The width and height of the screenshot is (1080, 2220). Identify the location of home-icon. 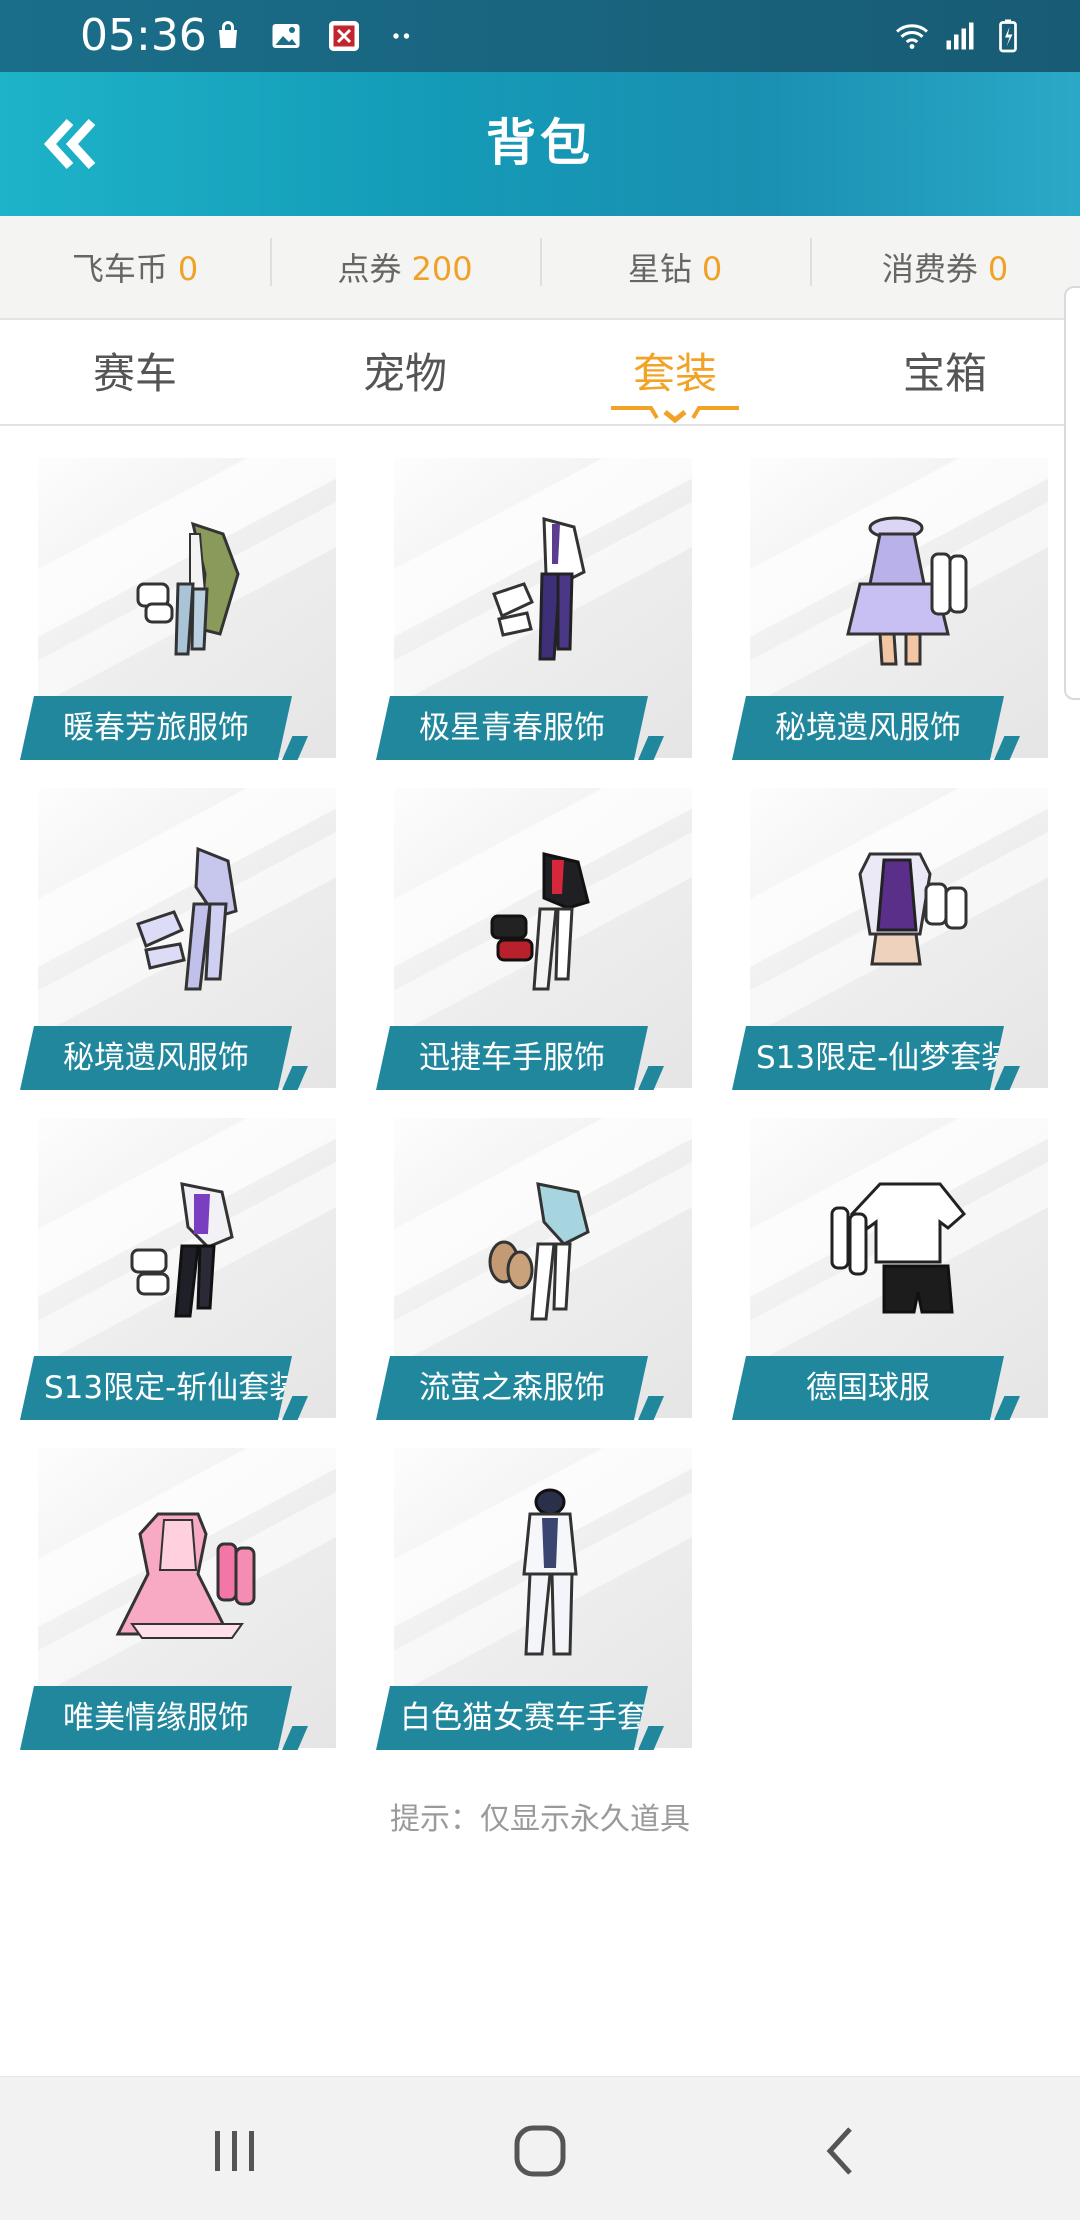
(540, 2151).